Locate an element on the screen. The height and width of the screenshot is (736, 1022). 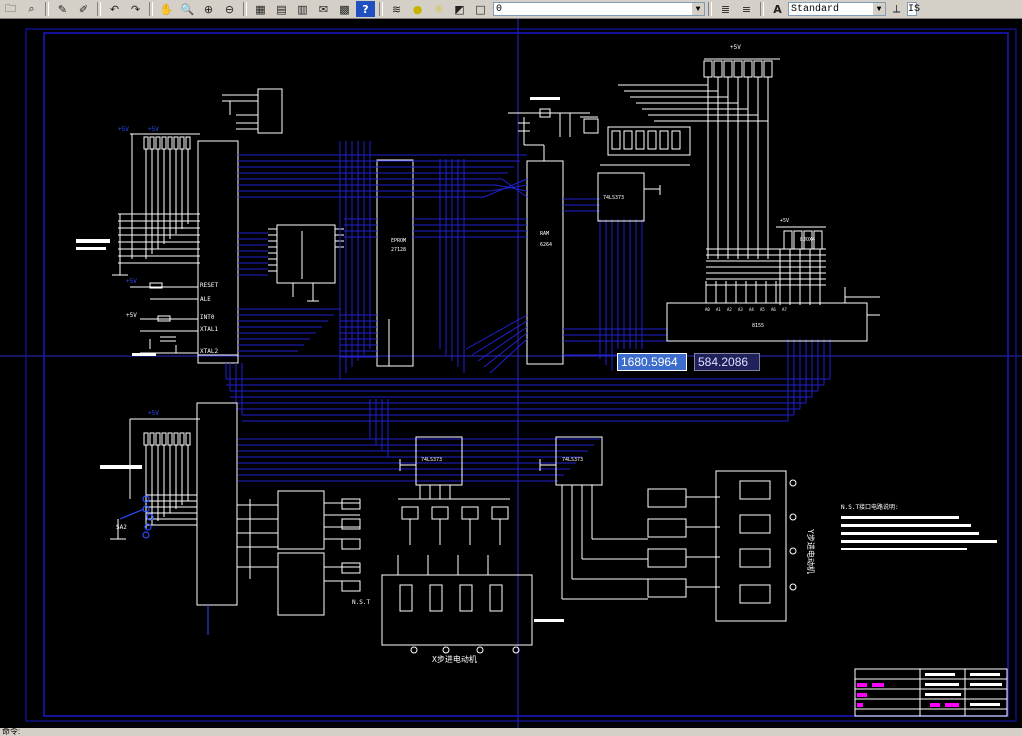
zoom-realtime-icon: 🔍 is located at coordinates (187, 9).